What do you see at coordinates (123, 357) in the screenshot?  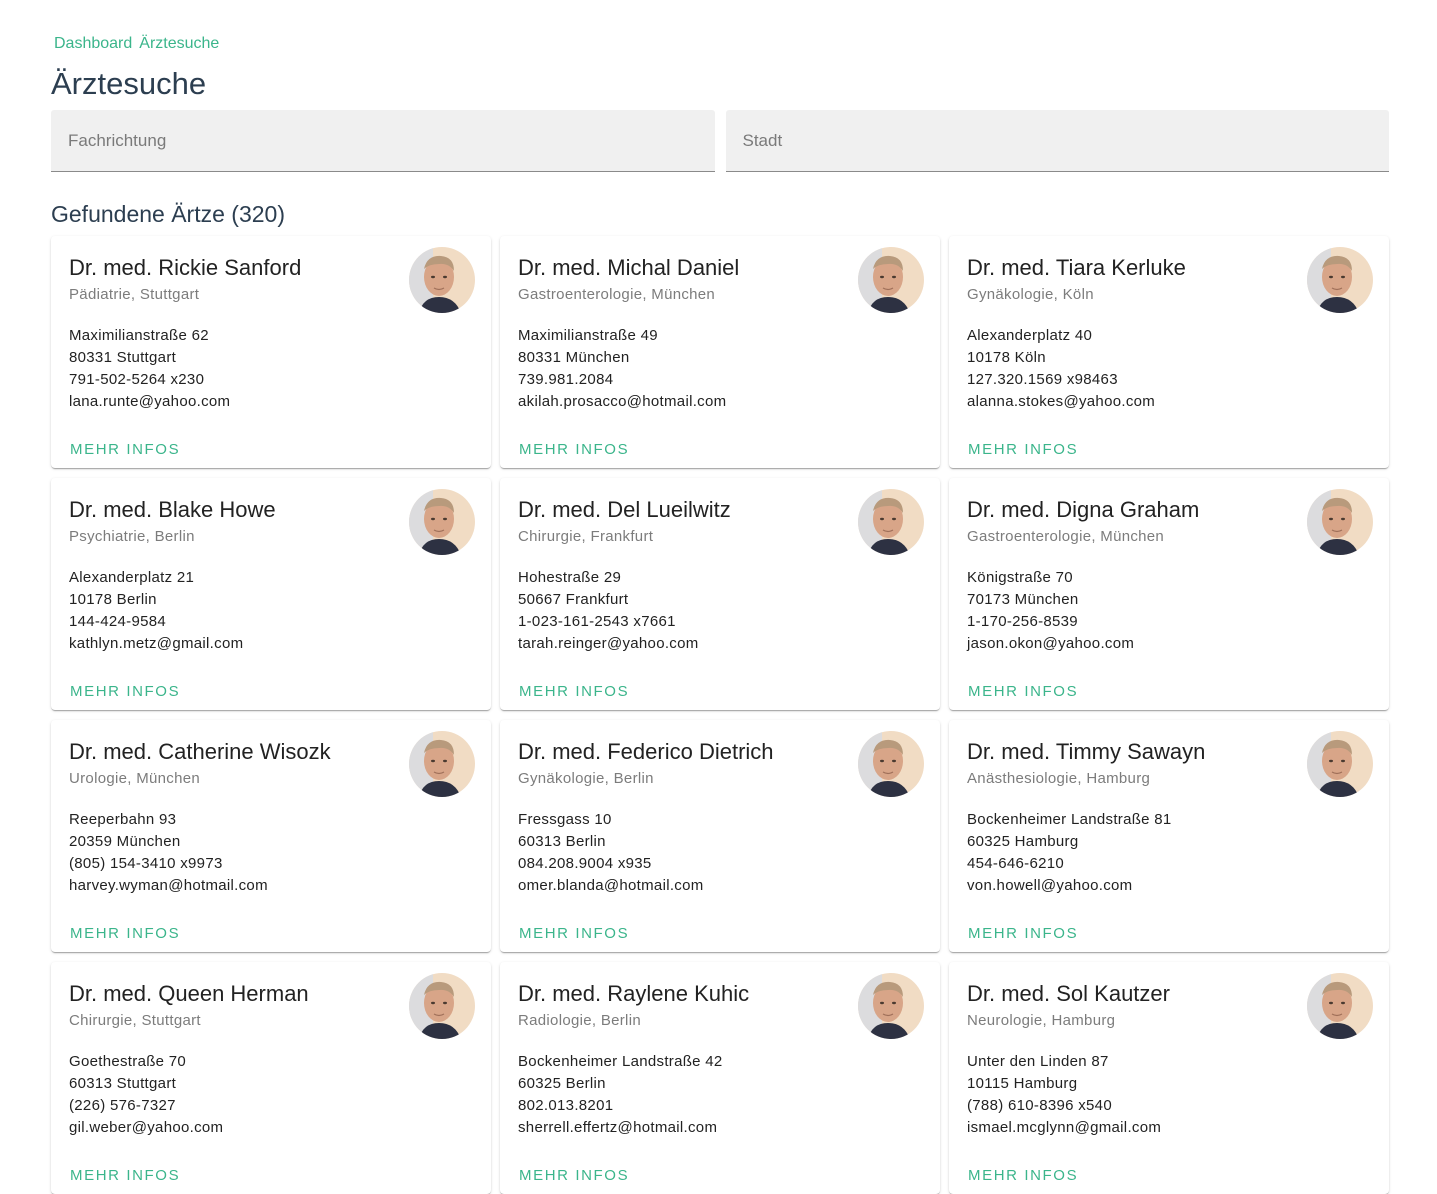 I see `doctor-postal-city: 80331 Stuttgart` at bounding box center [123, 357].